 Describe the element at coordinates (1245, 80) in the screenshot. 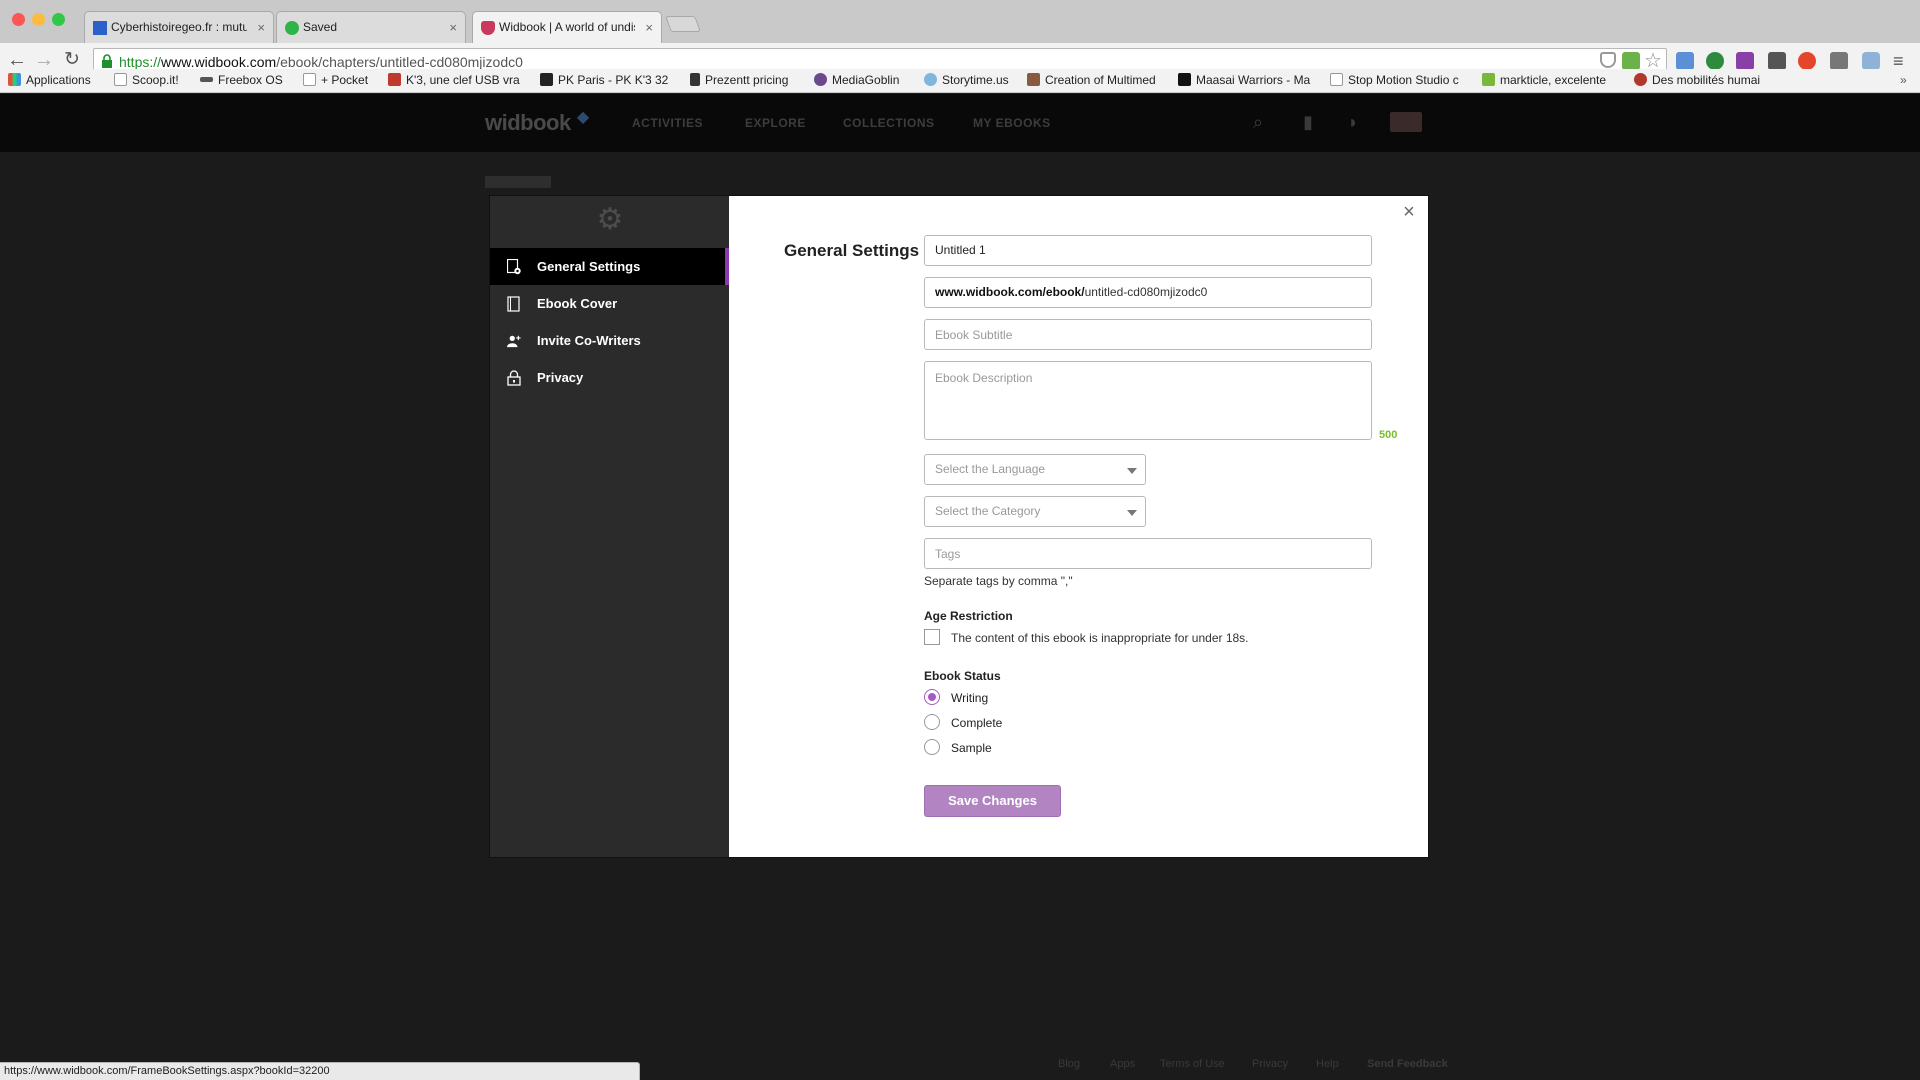

I see `bookmark-item: Maasai Warriors - Ma` at that location.